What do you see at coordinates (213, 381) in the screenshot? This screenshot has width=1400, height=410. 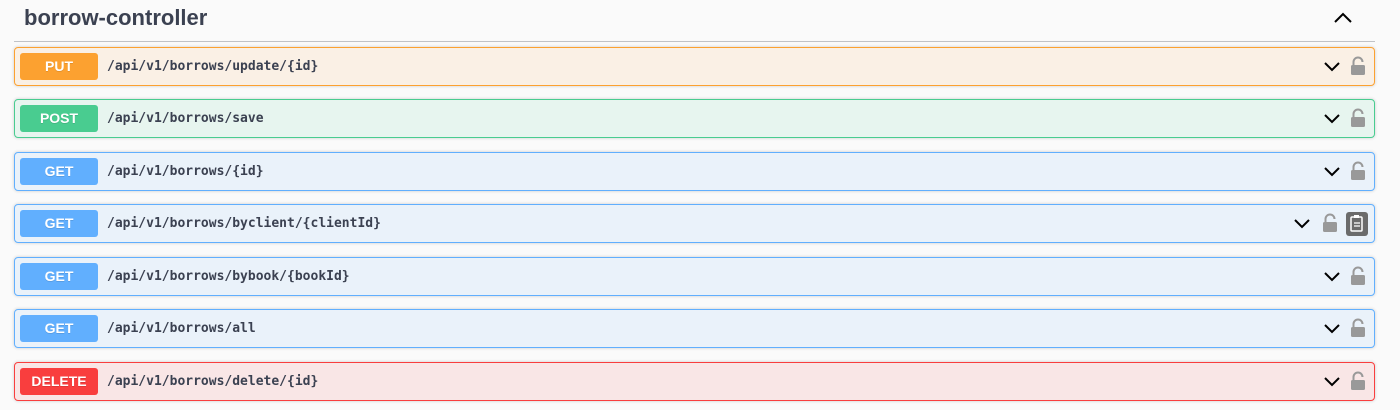 I see `operation-path: /api/v1/borrows/delete/{id}` at bounding box center [213, 381].